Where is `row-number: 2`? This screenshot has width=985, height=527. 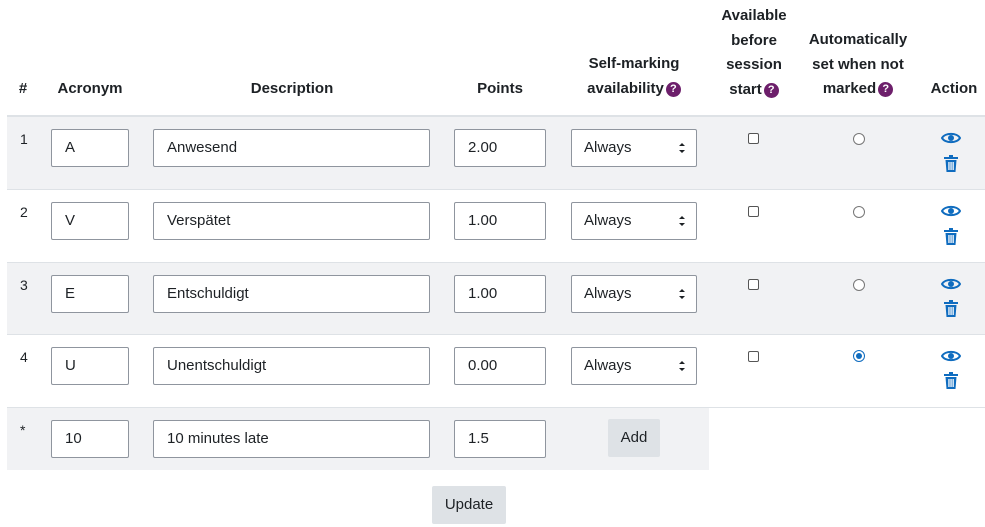
row-number: 2 is located at coordinates (24, 212).